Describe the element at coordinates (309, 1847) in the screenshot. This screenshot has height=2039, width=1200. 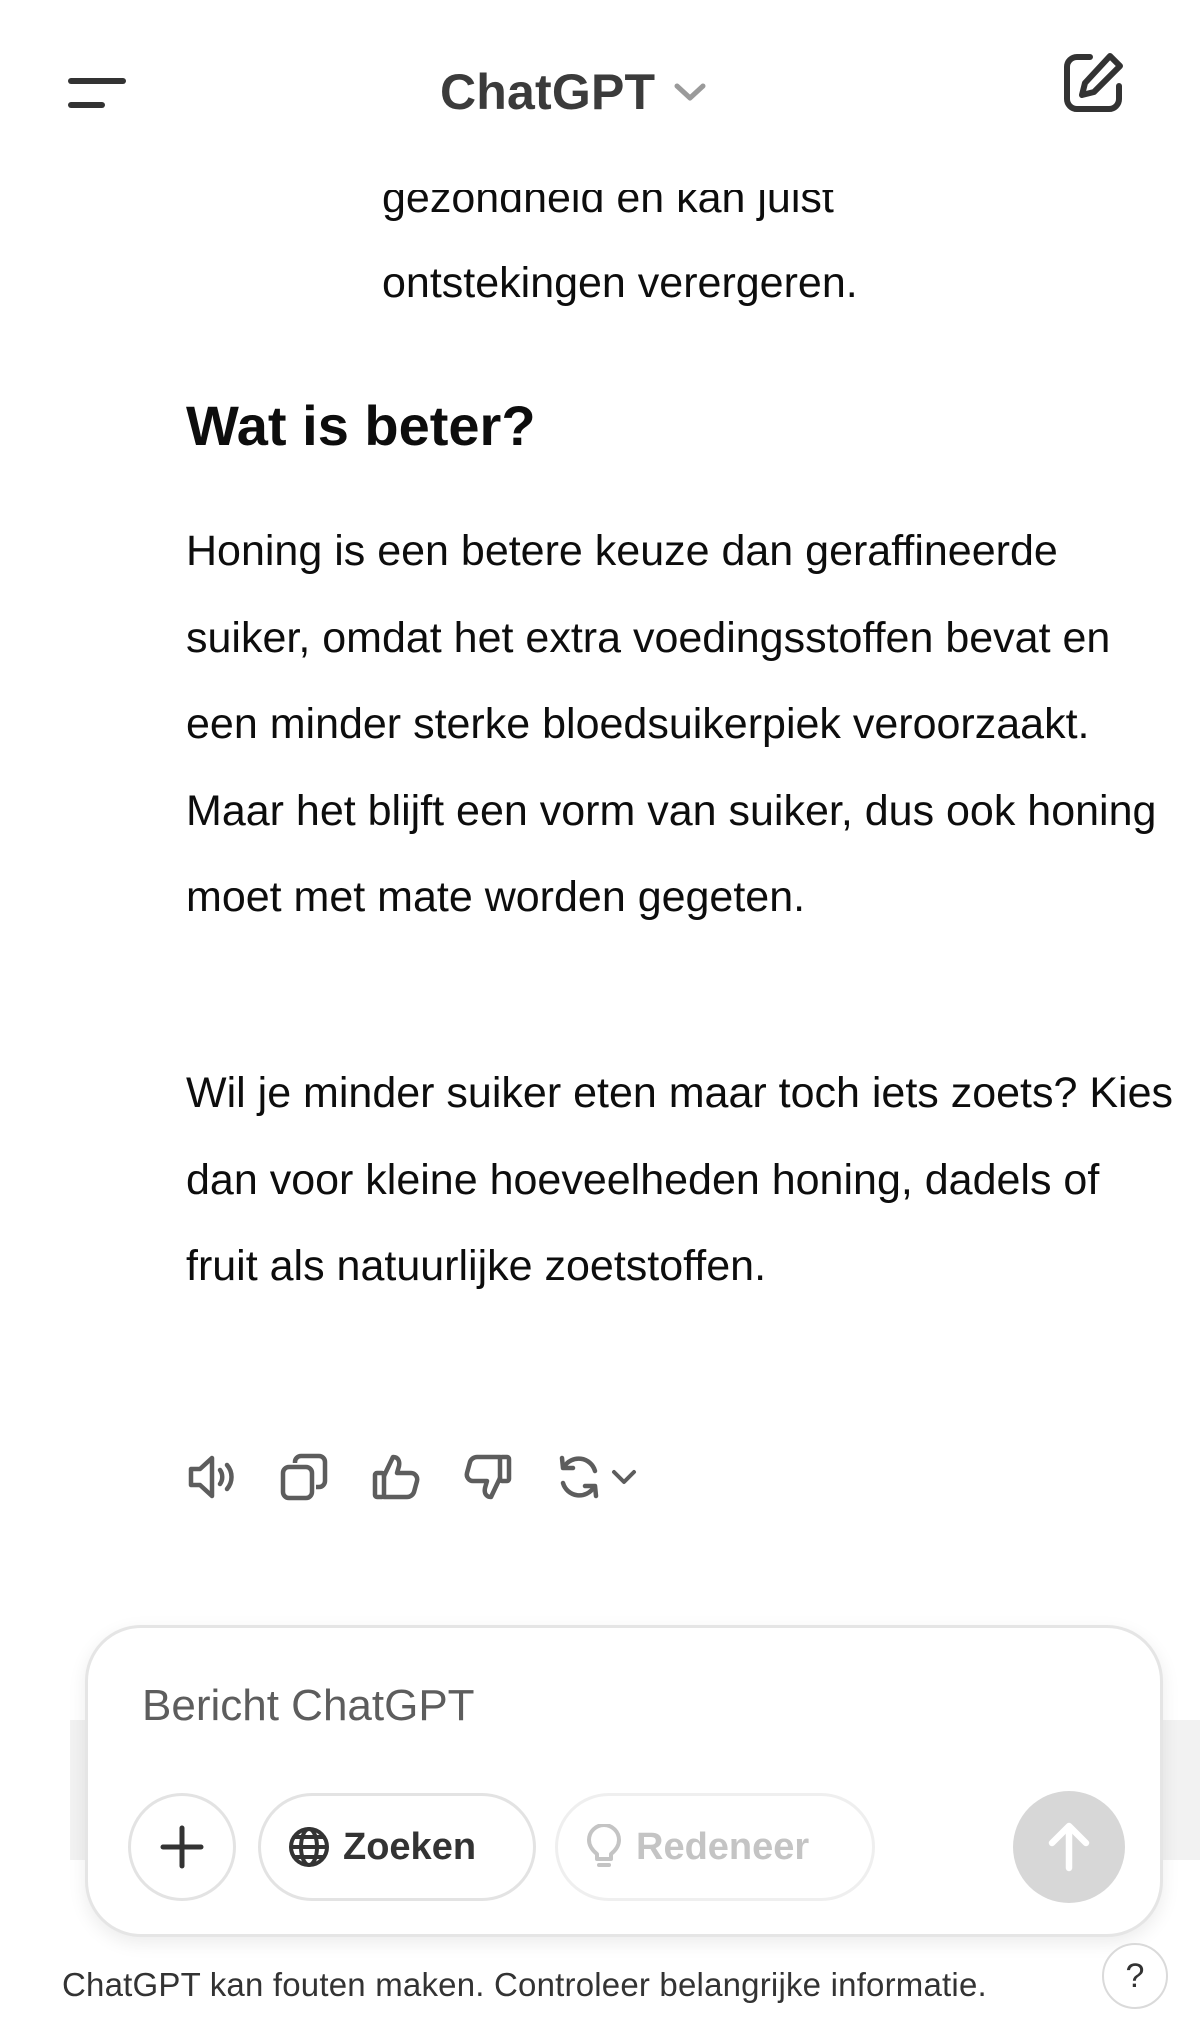
I see `globe-icon` at that location.